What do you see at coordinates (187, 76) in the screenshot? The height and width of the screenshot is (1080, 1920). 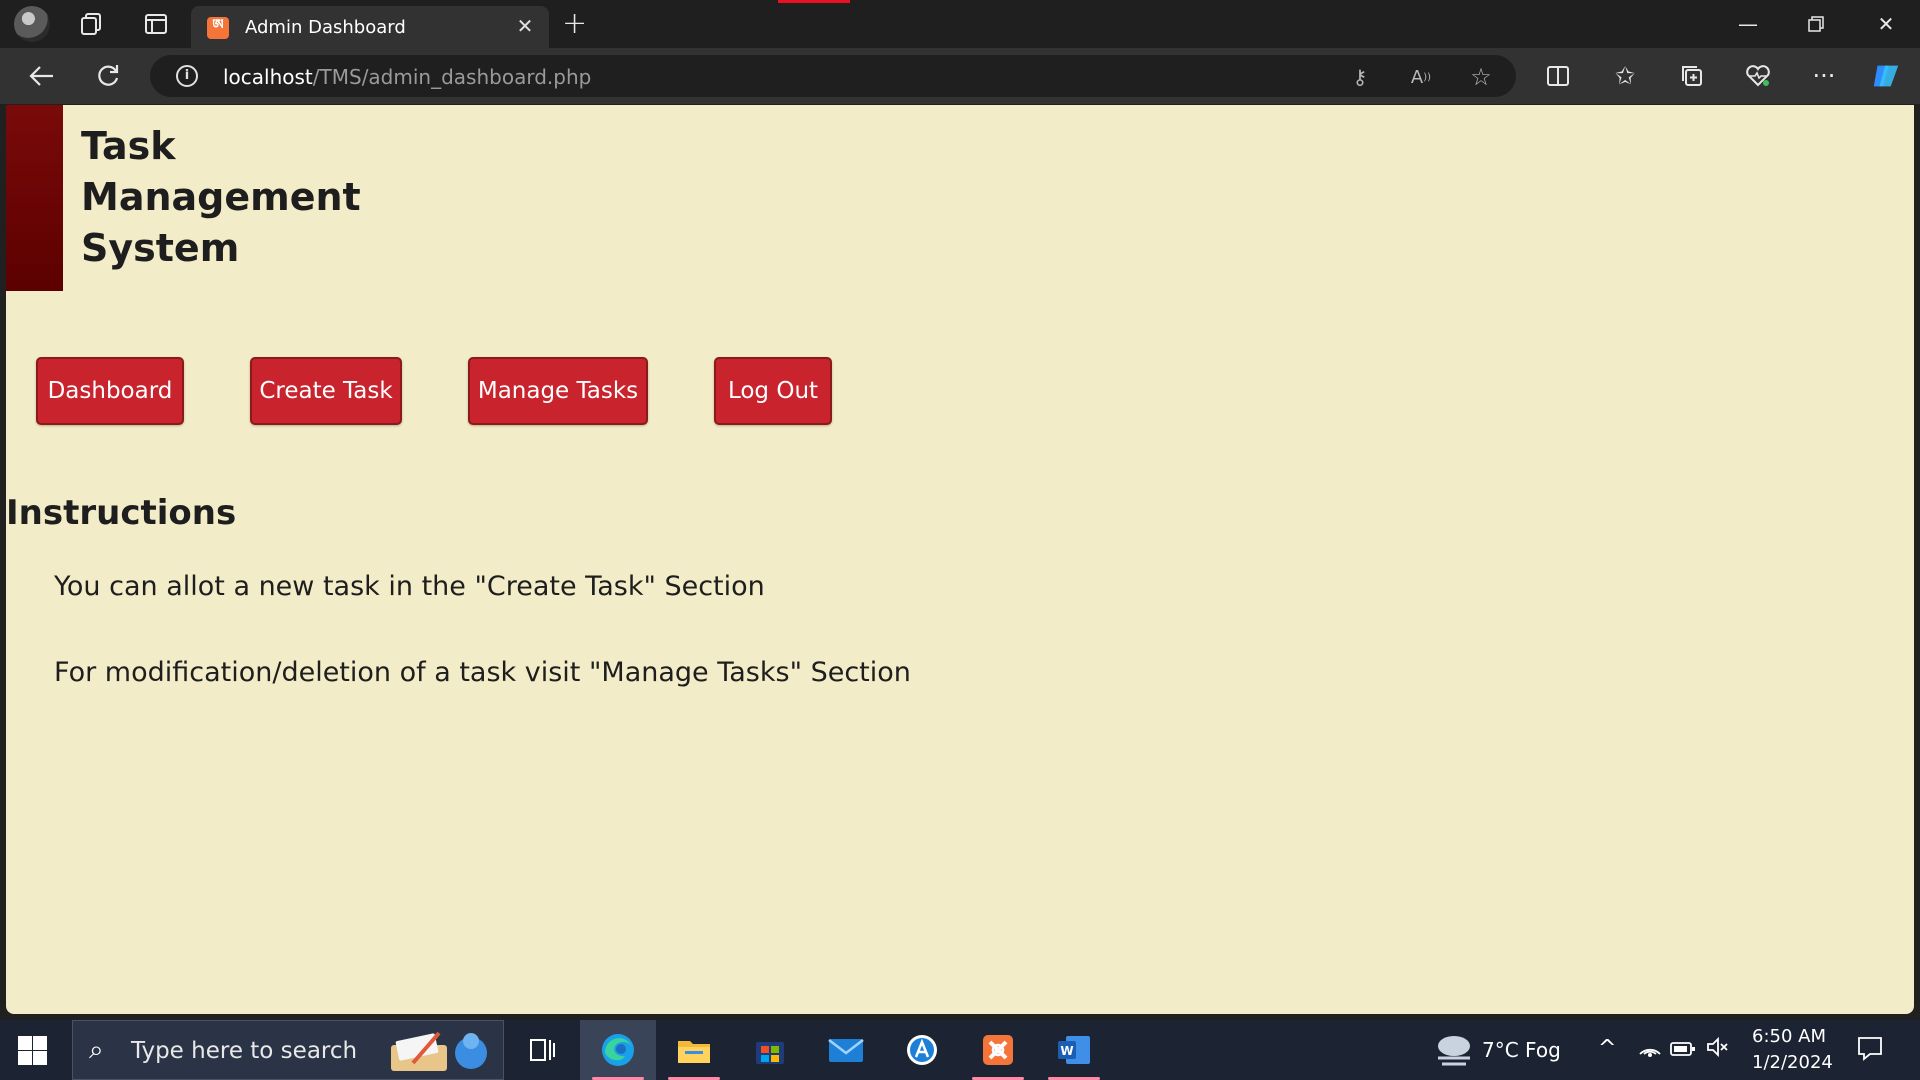 I see `site-info-icon: i` at bounding box center [187, 76].